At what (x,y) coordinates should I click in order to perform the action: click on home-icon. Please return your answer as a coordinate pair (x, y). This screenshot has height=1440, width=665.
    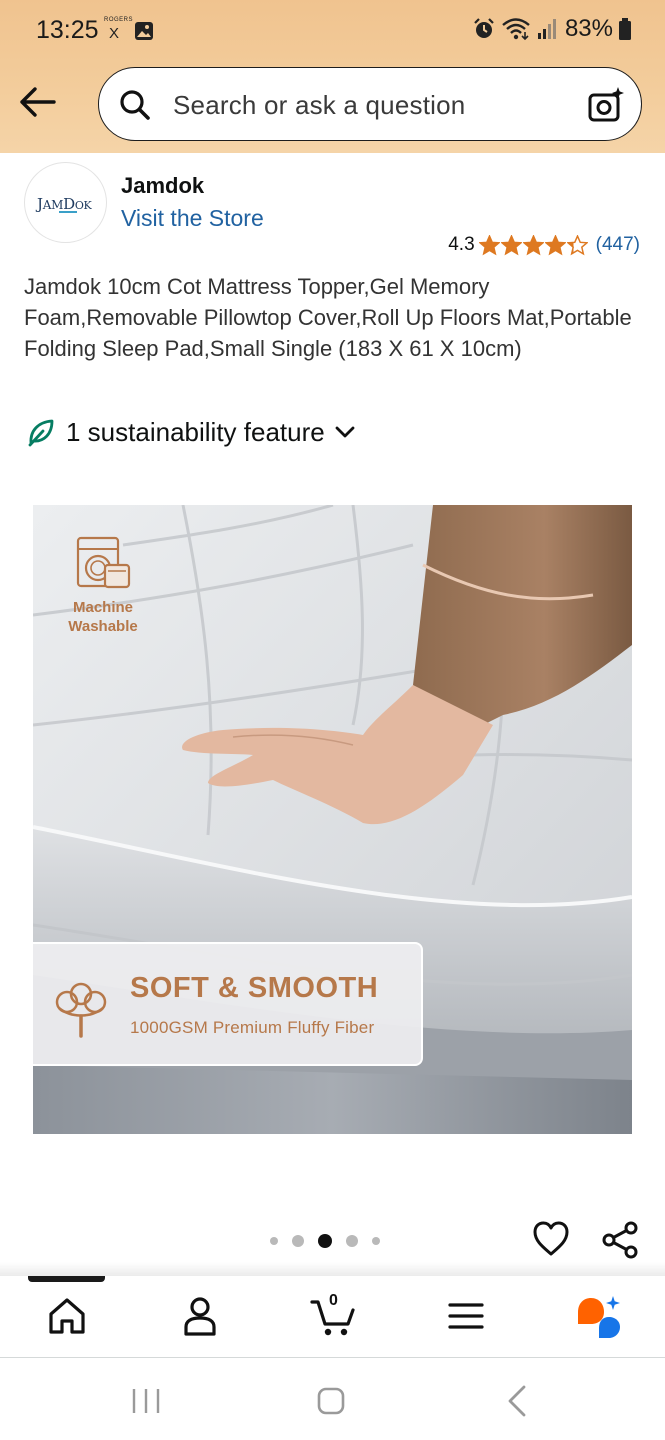
    Looking at the image, I should click on (67, 1316).